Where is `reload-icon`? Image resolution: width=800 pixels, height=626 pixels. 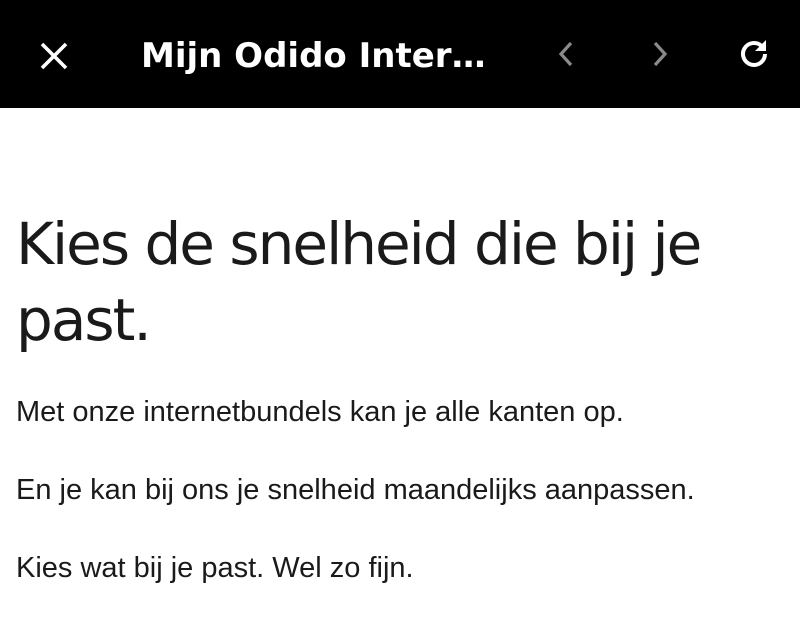 reload-icon is located at coordinates (754, 53).